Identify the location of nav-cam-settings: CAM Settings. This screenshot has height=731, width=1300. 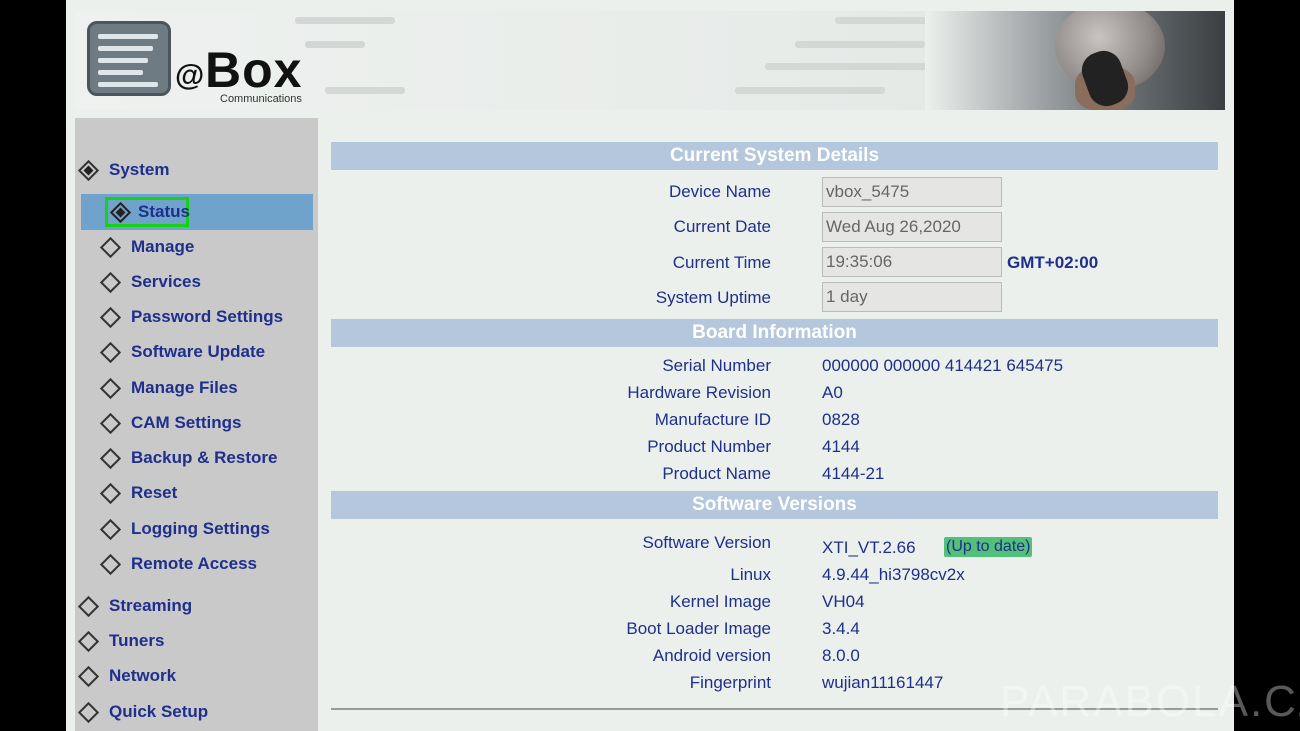
(170, 423).